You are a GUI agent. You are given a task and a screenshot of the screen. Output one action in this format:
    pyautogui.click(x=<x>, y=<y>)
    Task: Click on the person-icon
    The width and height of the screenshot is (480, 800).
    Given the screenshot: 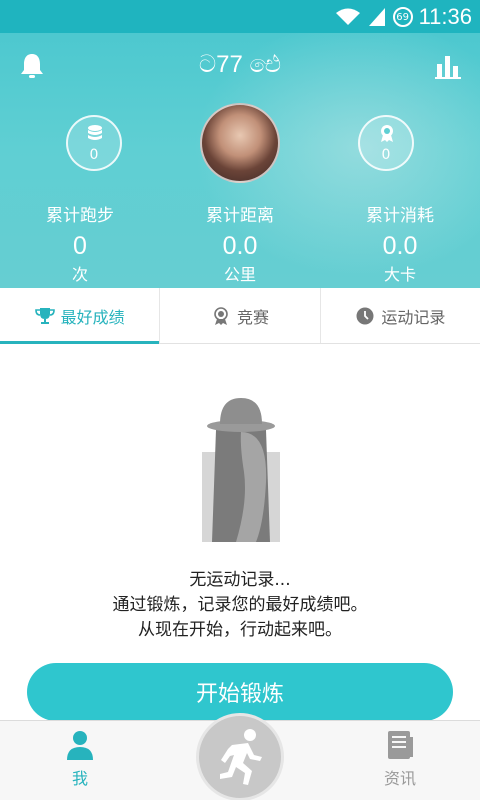 What is the action you would take?
    pyautogui.click(x=80, y=745)
    